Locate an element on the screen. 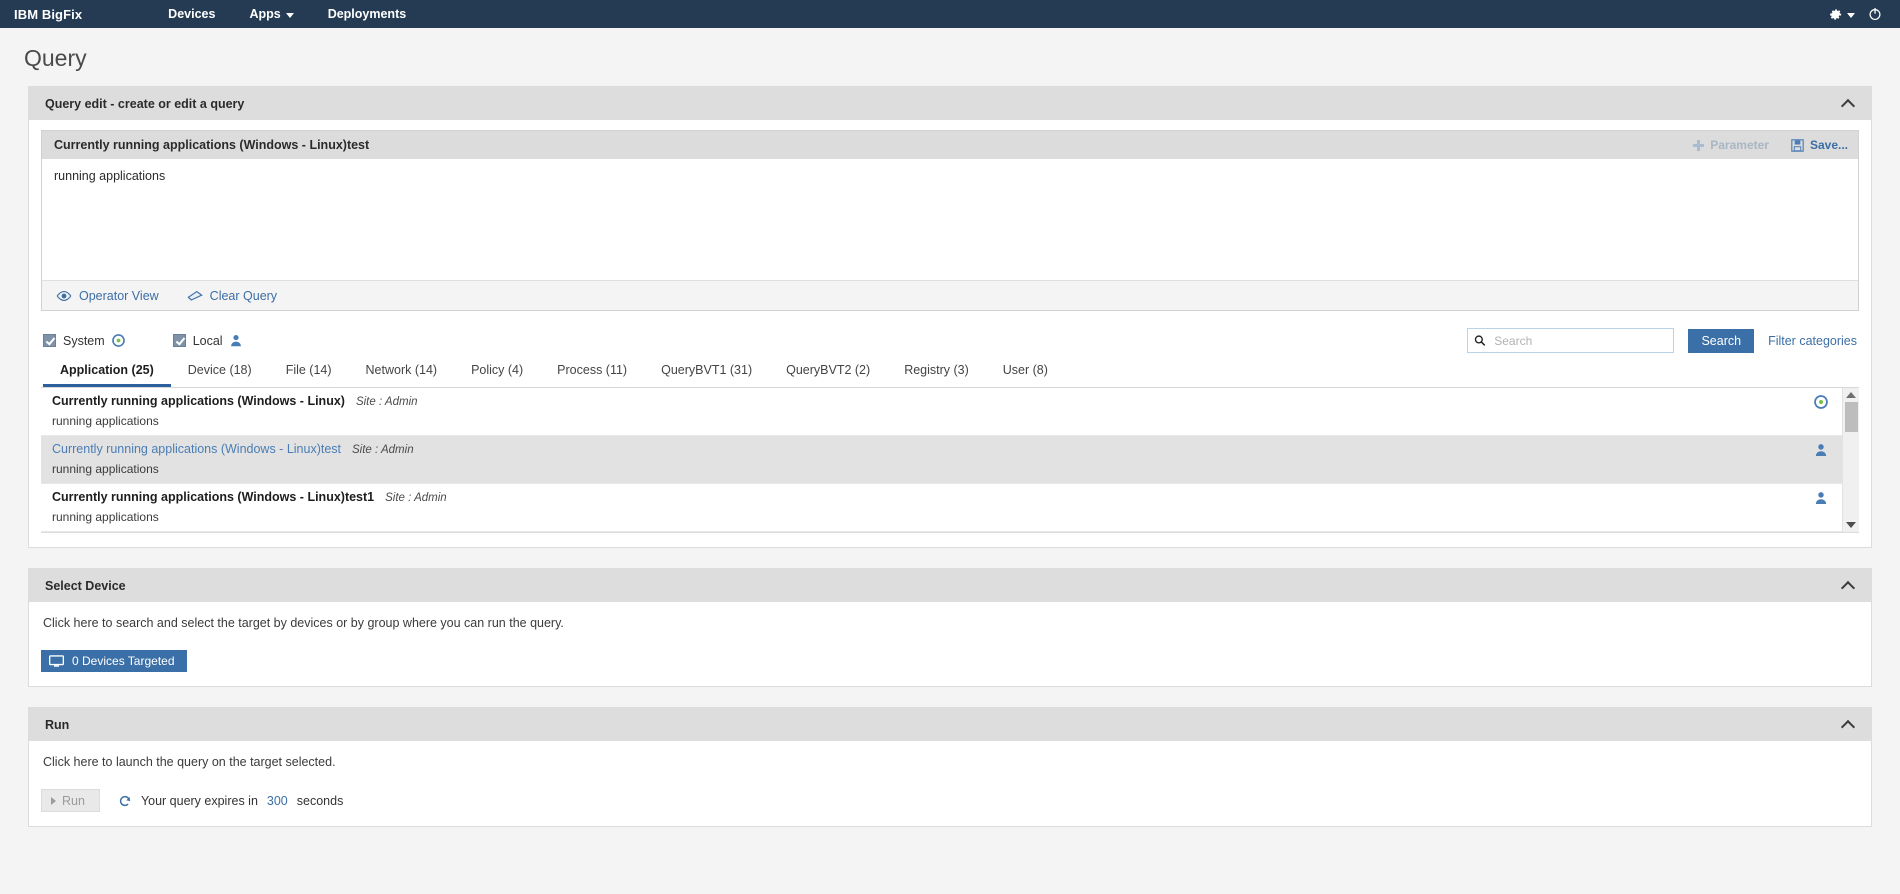 This screenshot has height=894, width=1900. expiry-seconds: 300 is located at coordinates (277, 800).